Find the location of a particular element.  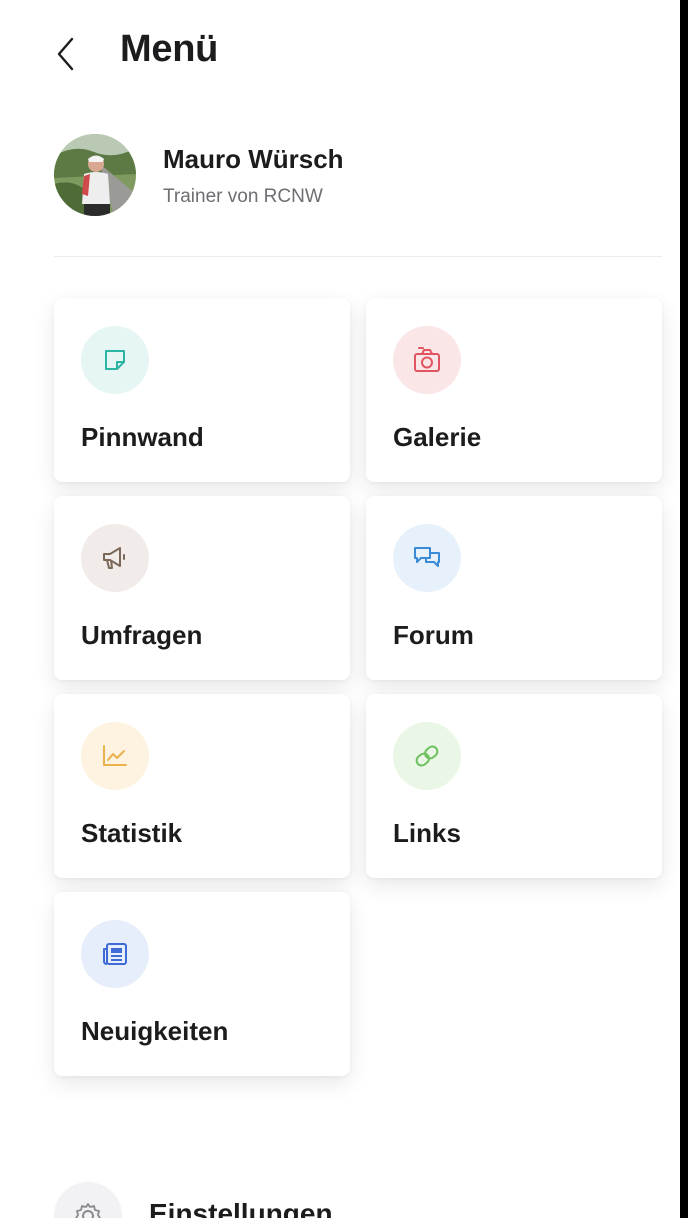

settings-label: Einstellungen is located at coordinates (241, 1208).